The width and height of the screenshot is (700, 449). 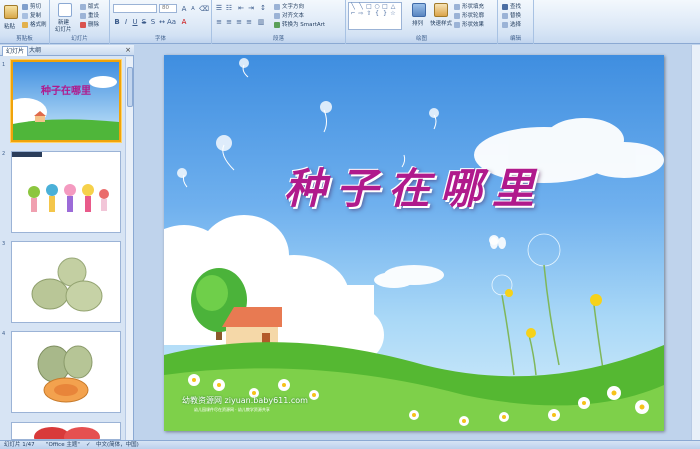 What do you see at coordinates (441, 23) in the screenshot?
I see `quick-styles-button: 快速样式` at bounding box center [441, 23].